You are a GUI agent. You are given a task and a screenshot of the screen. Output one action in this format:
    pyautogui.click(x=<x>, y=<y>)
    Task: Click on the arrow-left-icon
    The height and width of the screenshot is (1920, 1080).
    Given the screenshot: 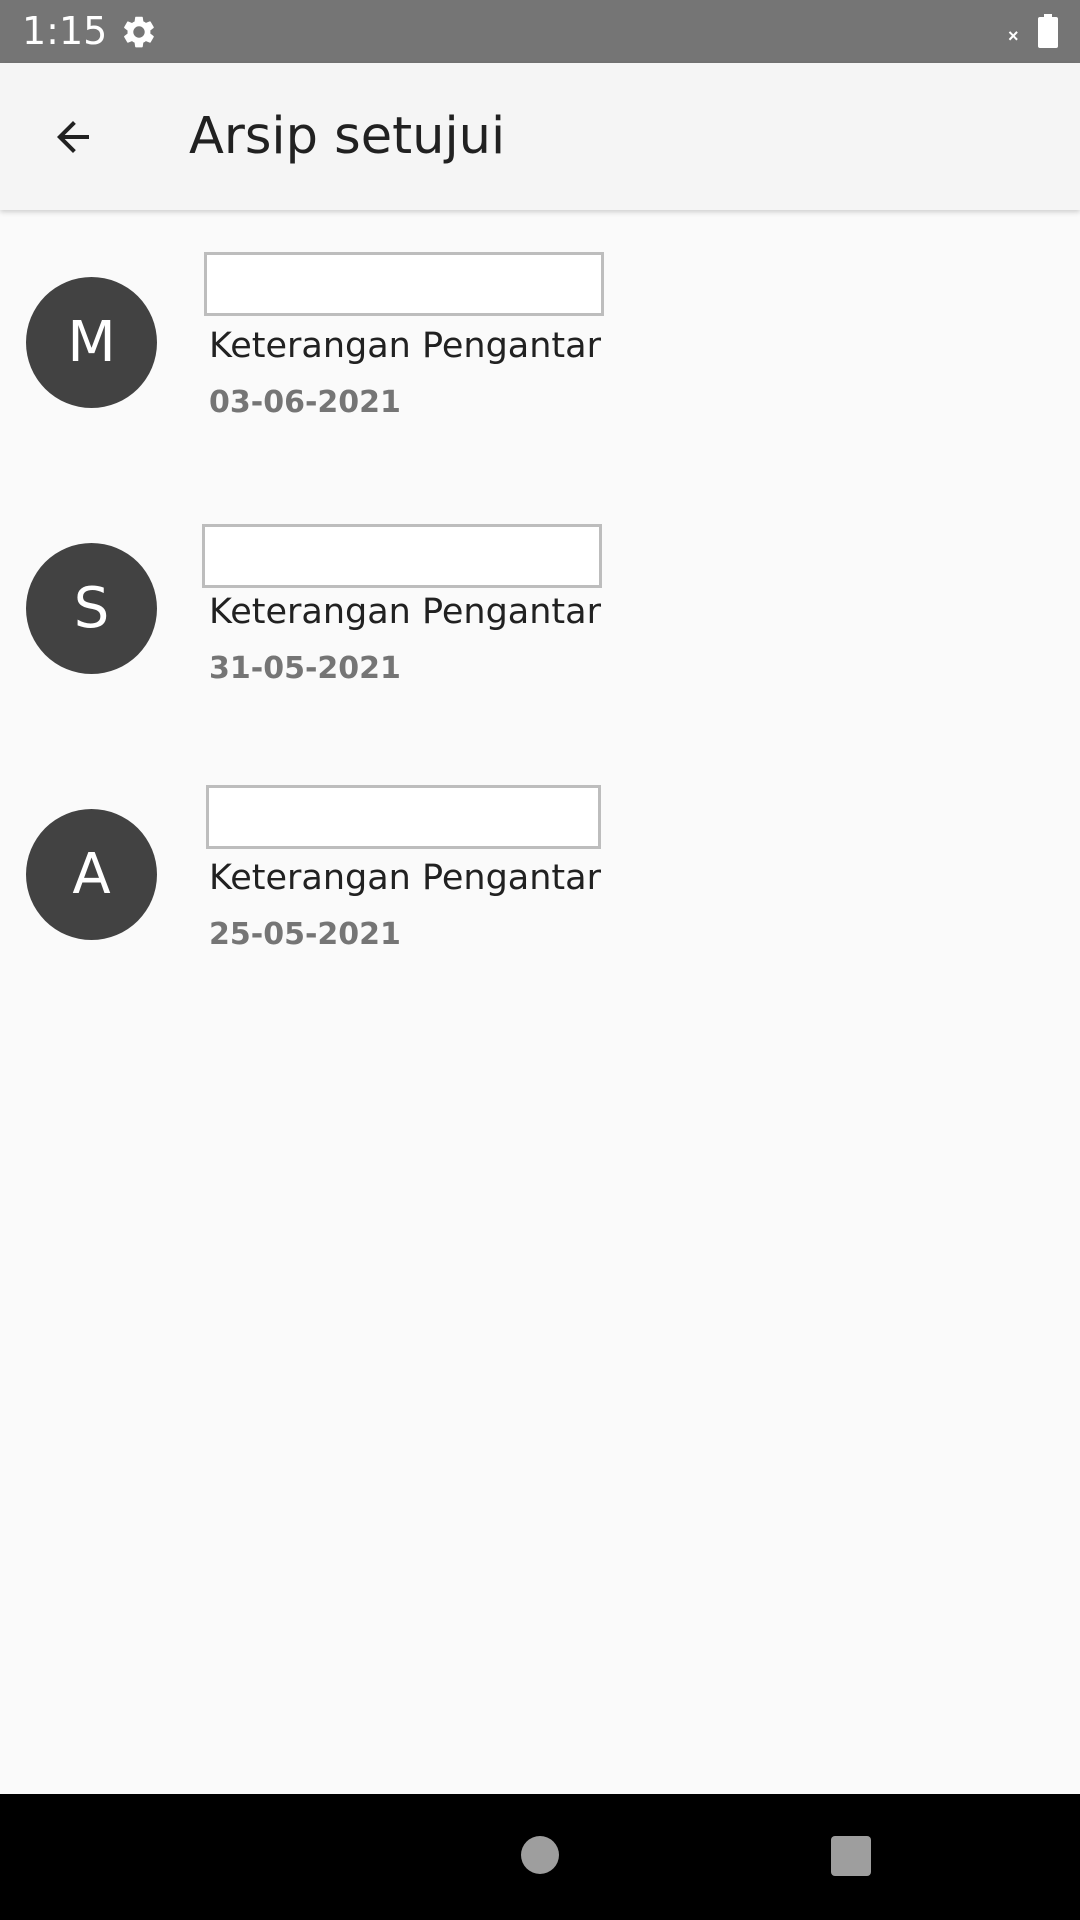 What is the action you would take?
    pyautogui.click(x=73, y=137)
    